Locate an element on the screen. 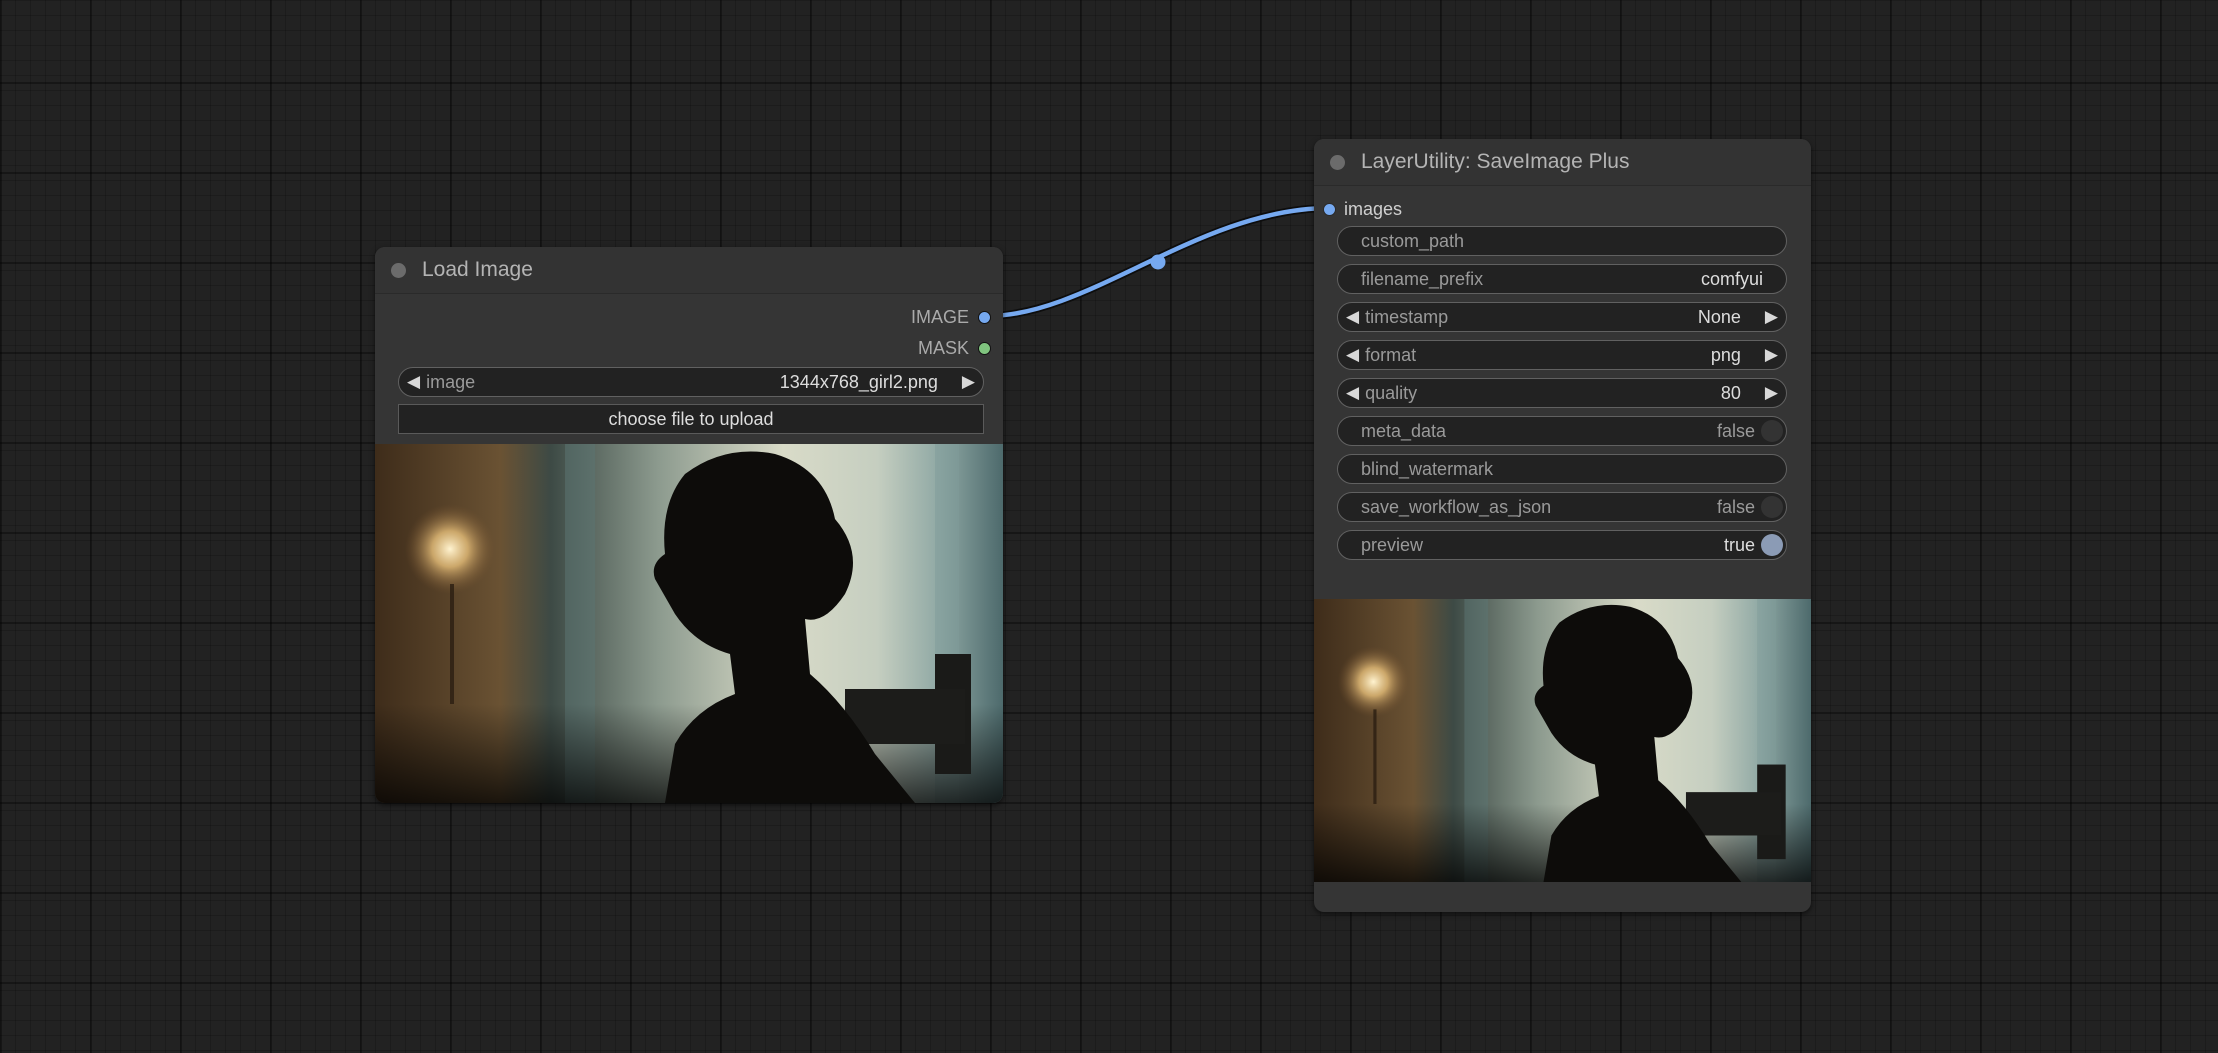  widget-label: timestamp is located at coordinates (1407, 316).